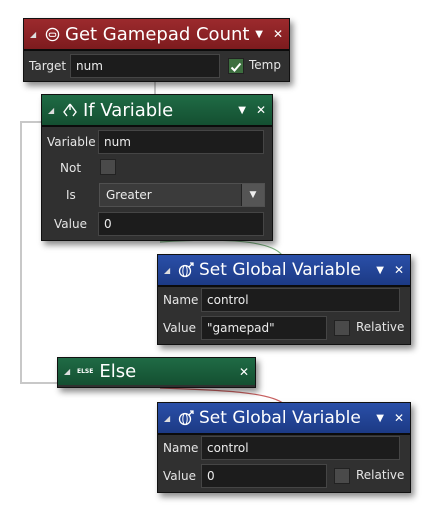  Describe the element at coordinates (48, 66) in the screenshot. I see `target-label: Target` at that location.